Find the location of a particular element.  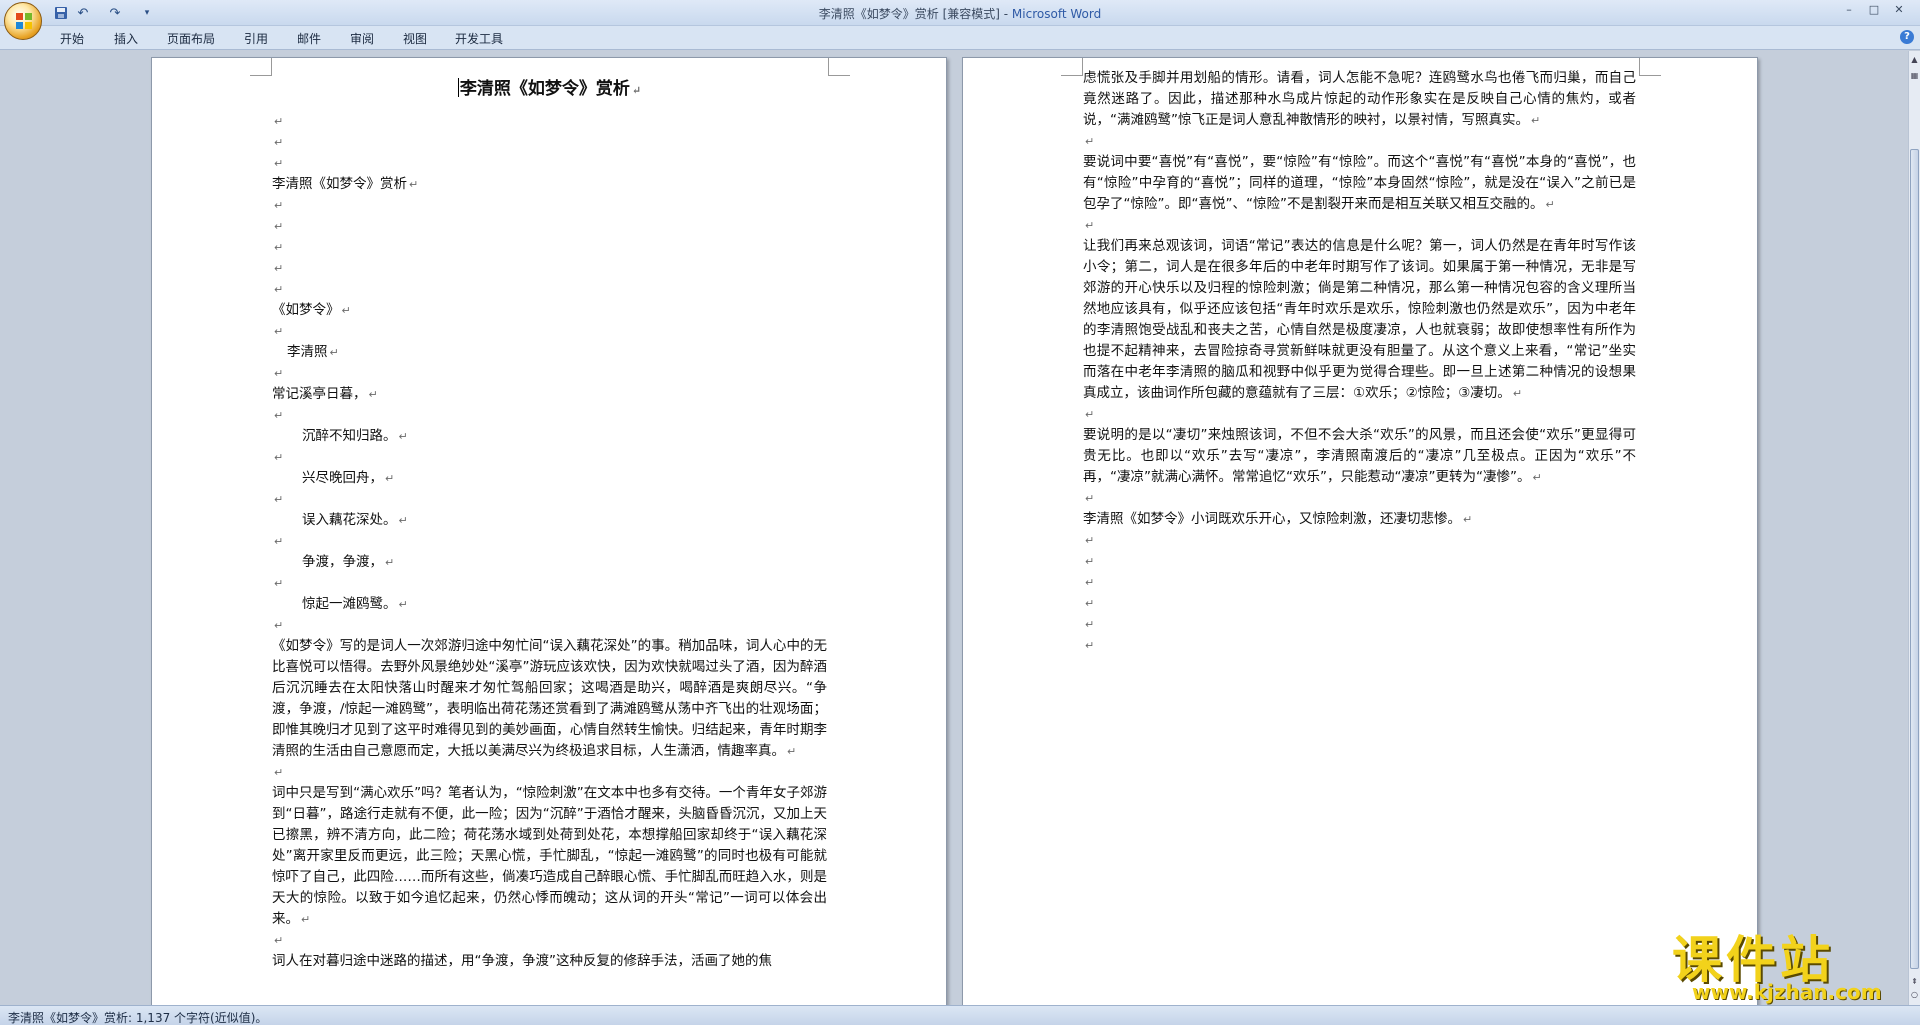

text-cursor is located at coordinates (458, 87).